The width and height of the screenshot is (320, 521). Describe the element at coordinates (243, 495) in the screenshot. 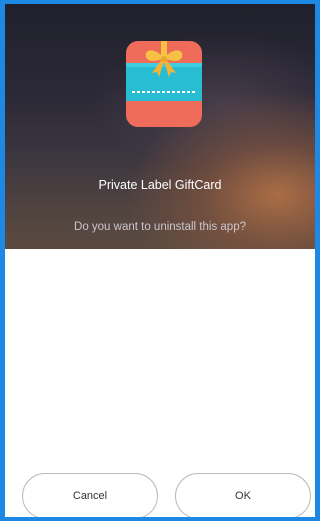

I see `ok-button: OK` at that location.